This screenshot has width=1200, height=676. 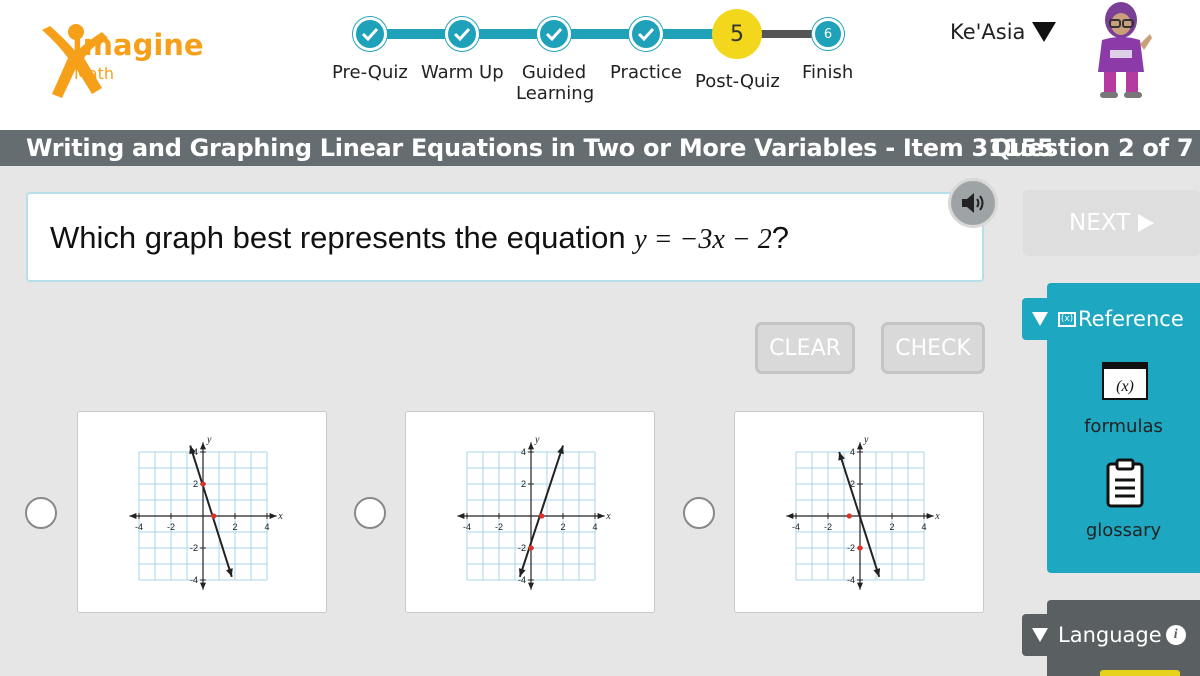 What do you see at coordinates (987, 32) in the screenshot?
I see `user-name: Ke'Asia` at bounding box center [987, 32].